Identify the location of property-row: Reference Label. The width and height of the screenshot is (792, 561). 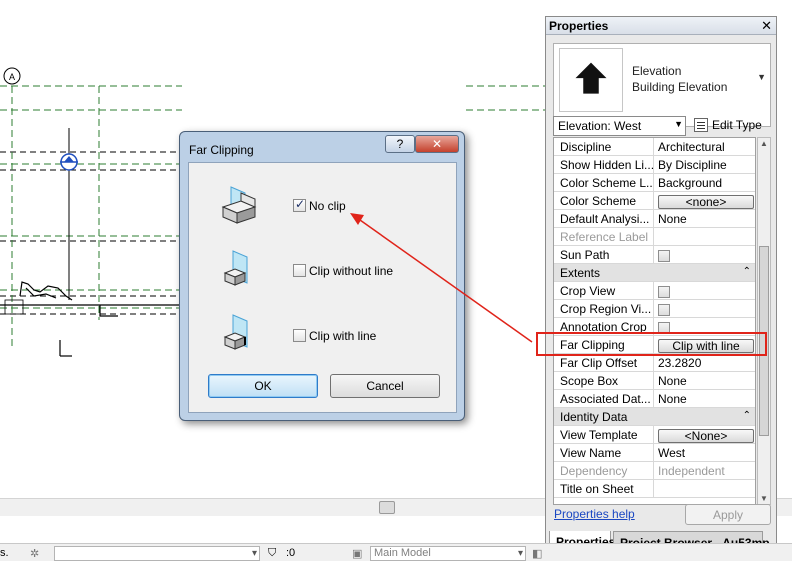
(654, 237).